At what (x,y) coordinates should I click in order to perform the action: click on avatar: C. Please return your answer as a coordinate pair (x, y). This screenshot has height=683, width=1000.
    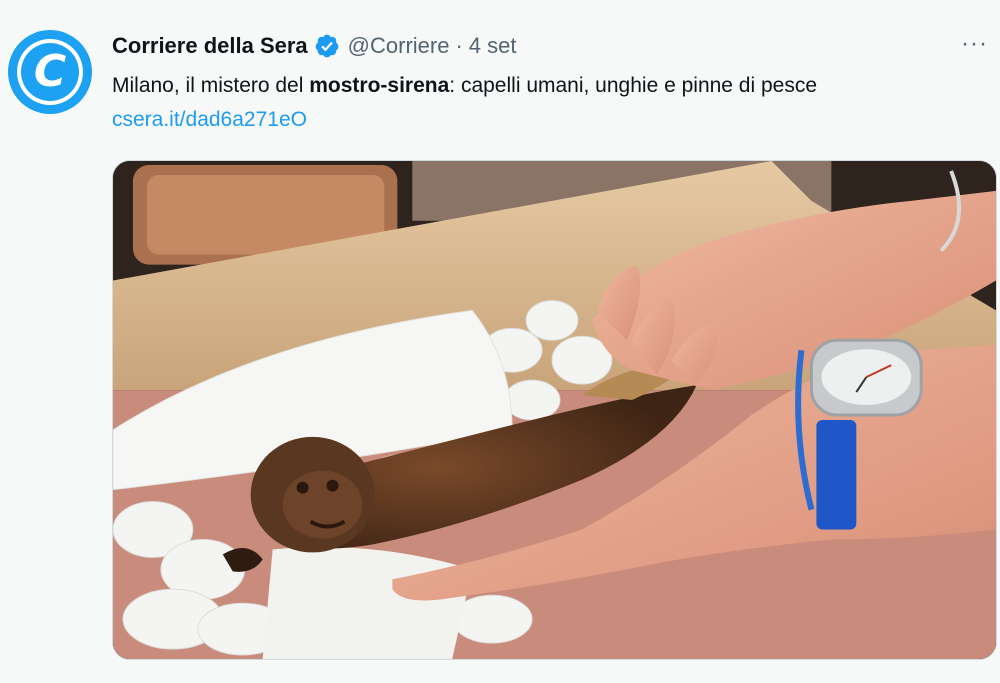
    Looking at the image, I should click on (50, 72).